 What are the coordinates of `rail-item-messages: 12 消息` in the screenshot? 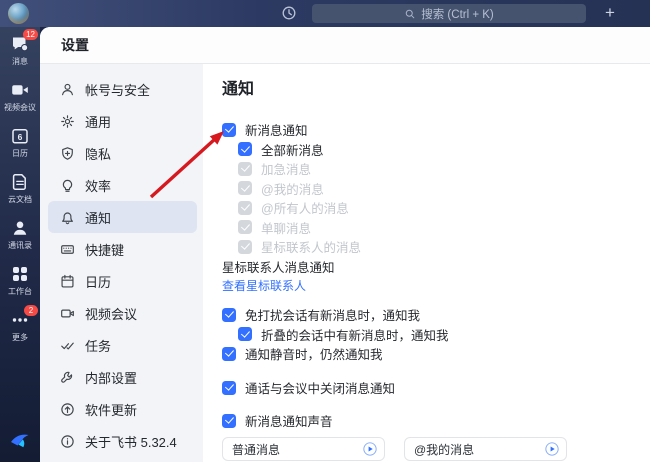 It's located at (20, 48).